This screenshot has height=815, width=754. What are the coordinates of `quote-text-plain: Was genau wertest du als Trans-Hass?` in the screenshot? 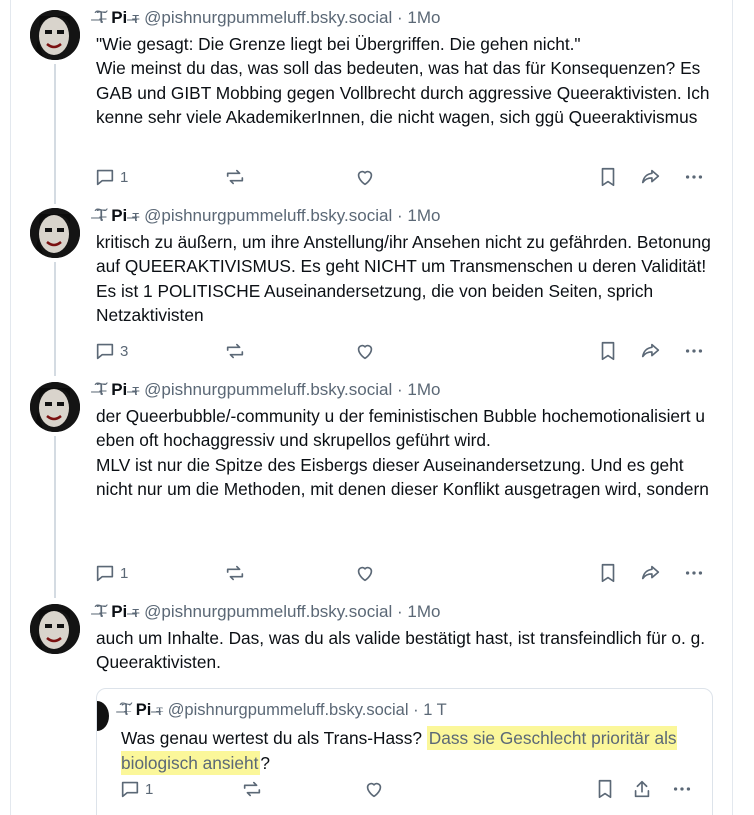 It's located at (274, 738).